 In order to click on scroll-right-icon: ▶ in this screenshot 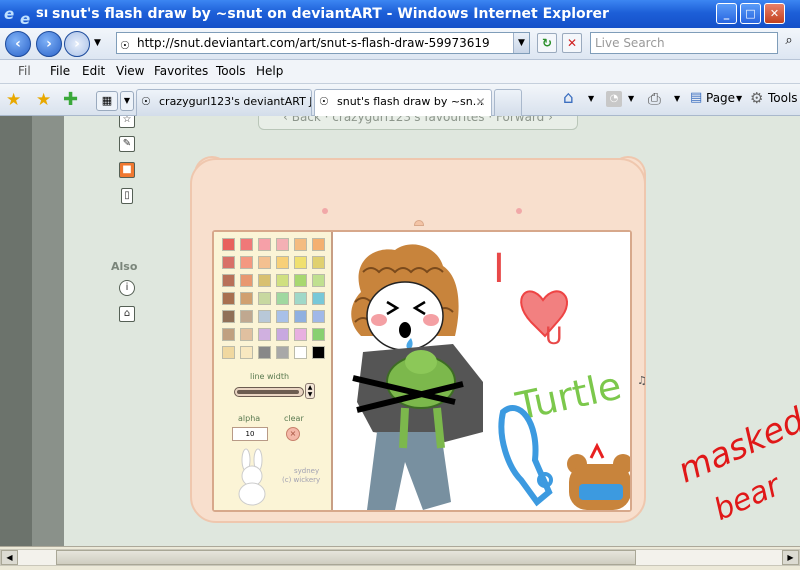, I will do `click(790, 557)`.